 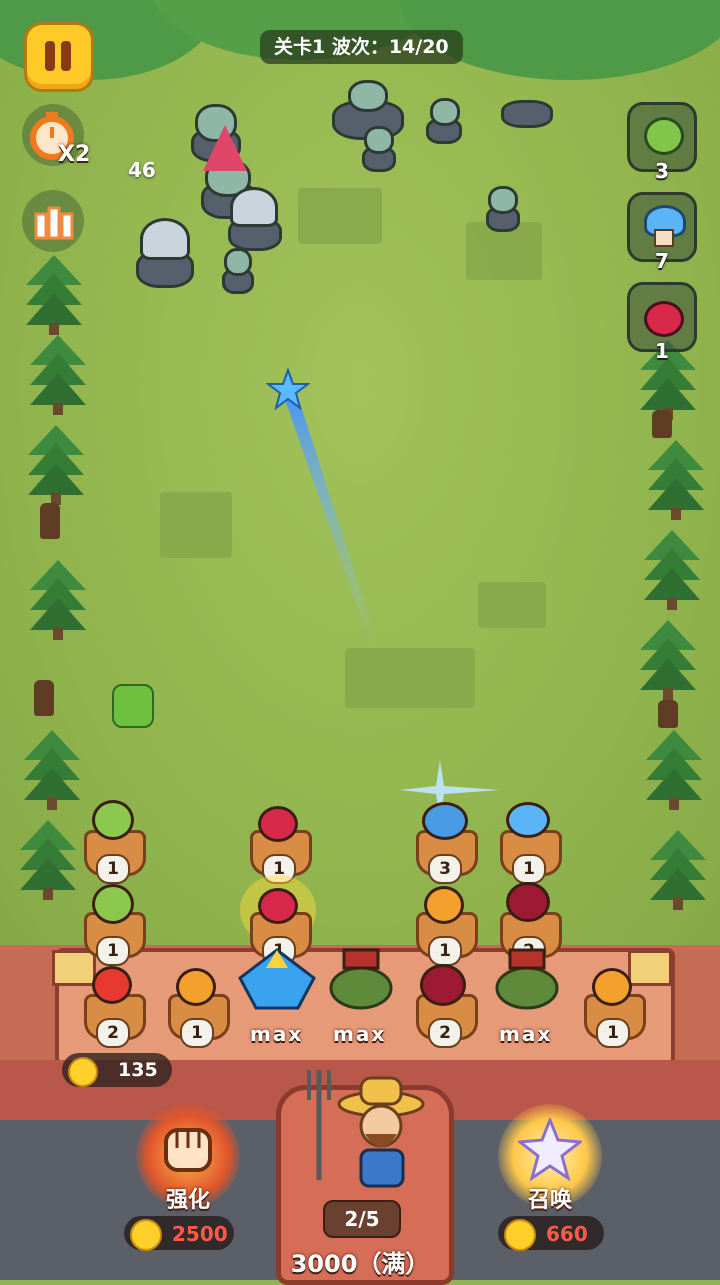 I want to click on coin-icon, so click(x=83, y=1072).